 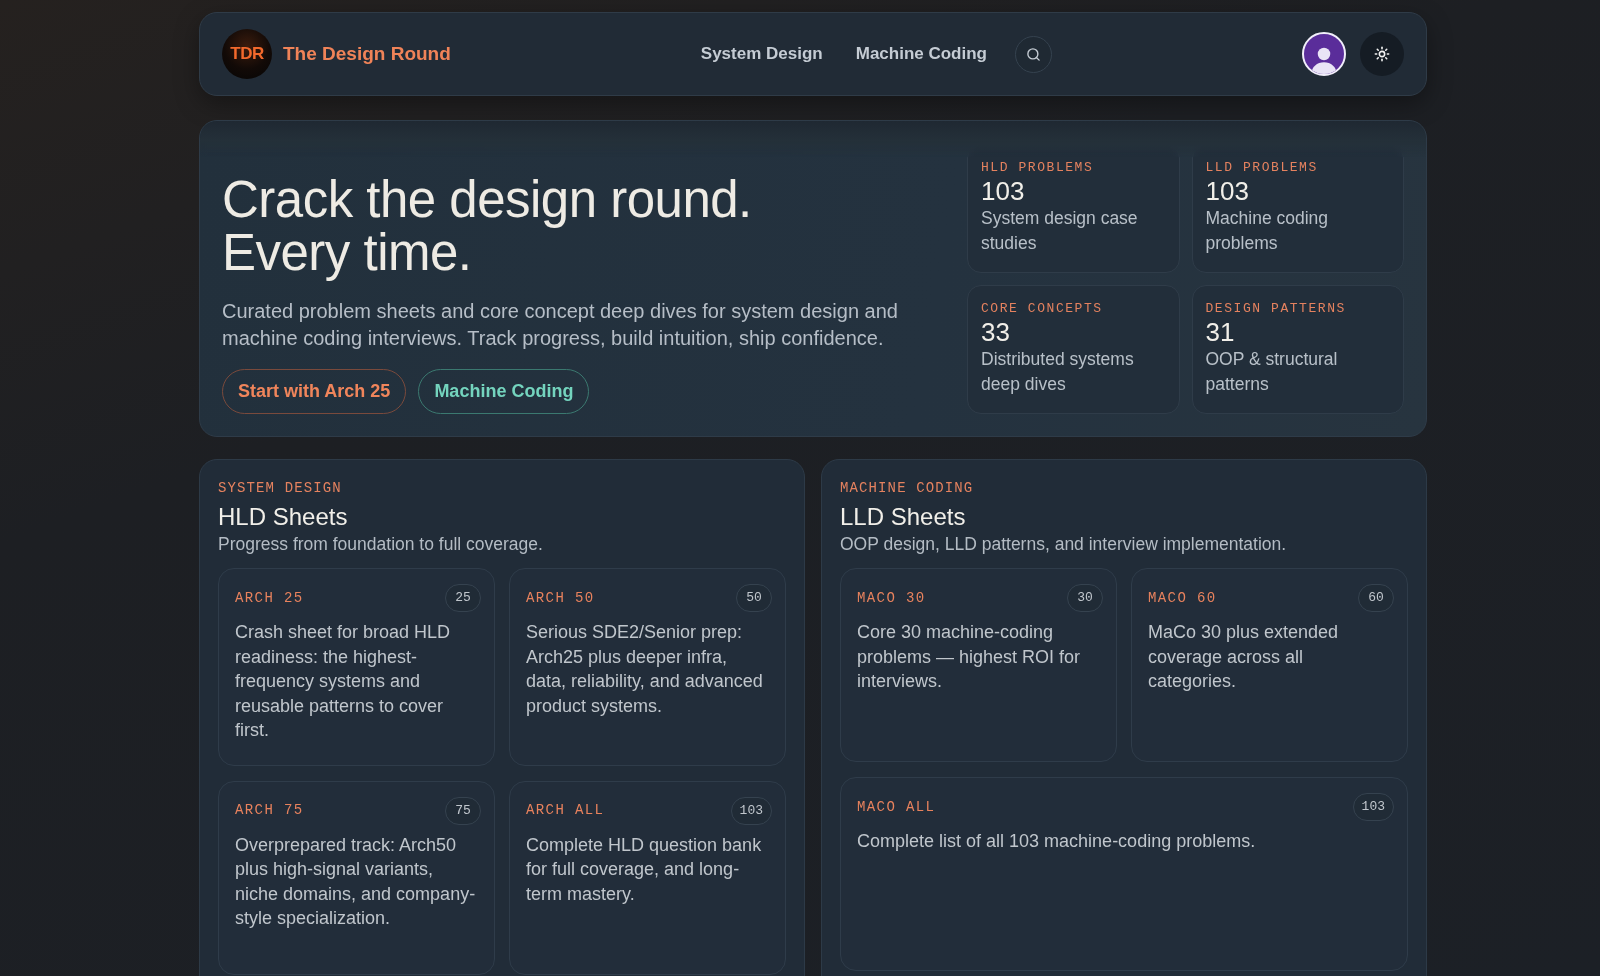 I want to click on stat-value: 33, so click(x=996, y=331).